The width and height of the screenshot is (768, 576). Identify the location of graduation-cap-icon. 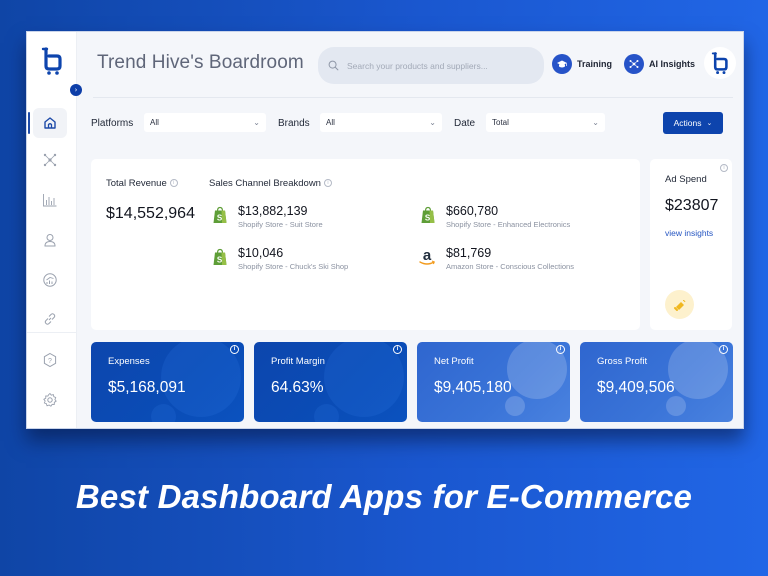
(562, 64).